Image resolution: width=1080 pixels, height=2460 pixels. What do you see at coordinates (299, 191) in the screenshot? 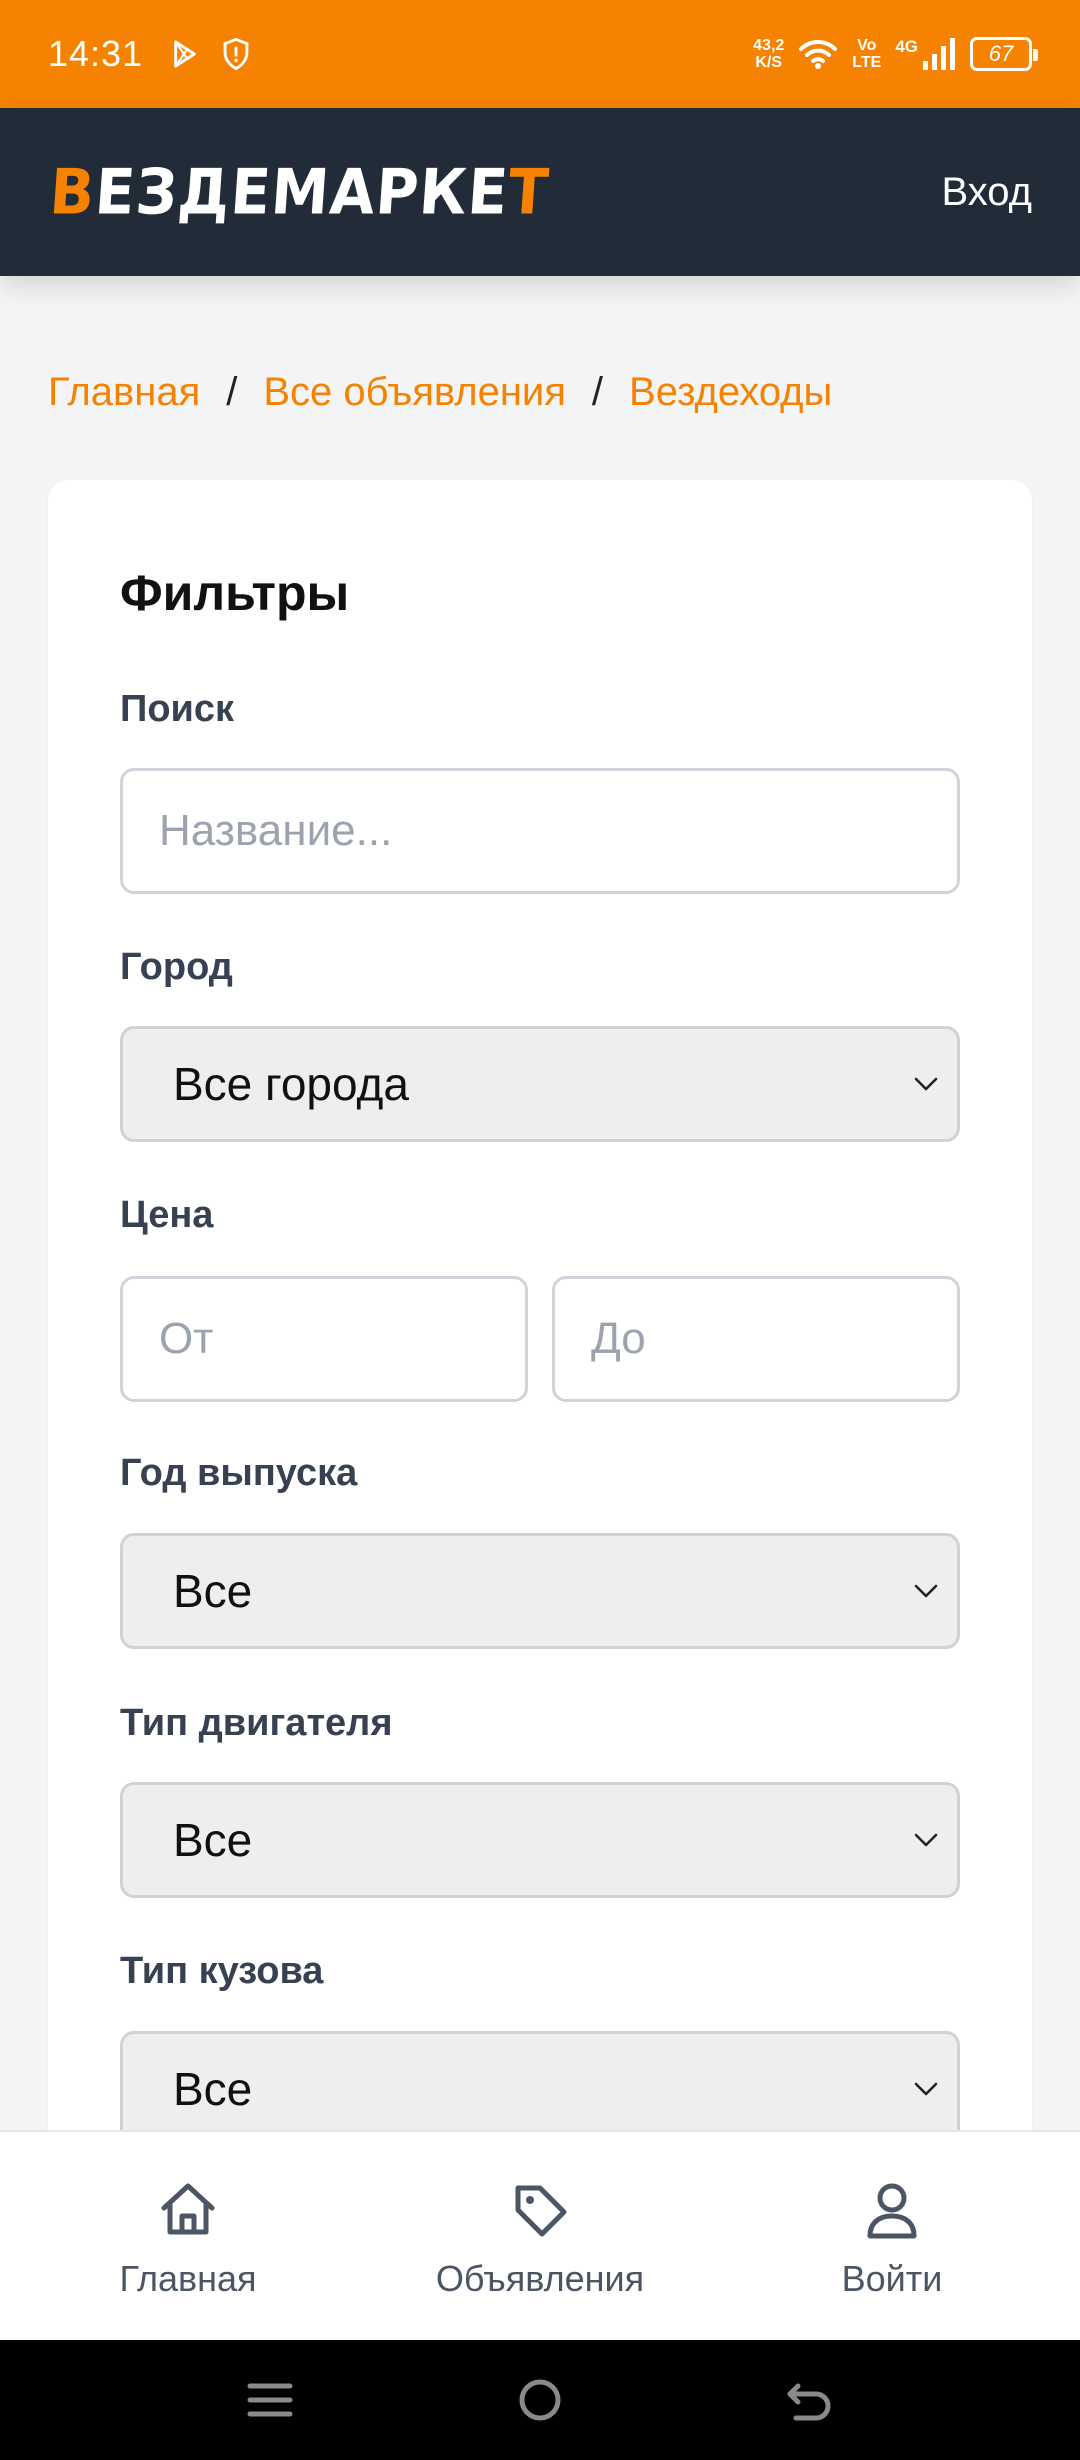
I see `site-logo: В ЕЗДЕМАРКЕ Т` at bounding box center [299, 191].